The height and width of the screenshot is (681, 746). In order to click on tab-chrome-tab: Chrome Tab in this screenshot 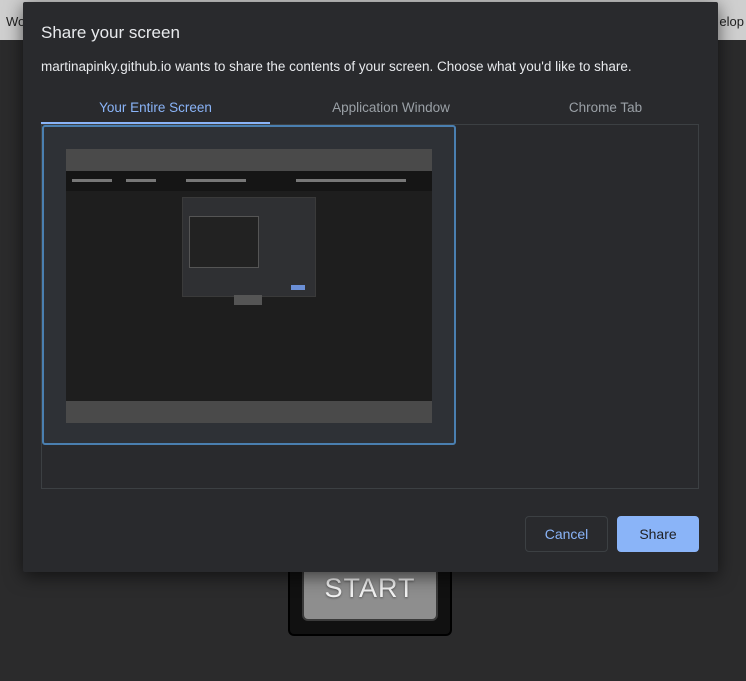, I will do `click(605, 107)`.